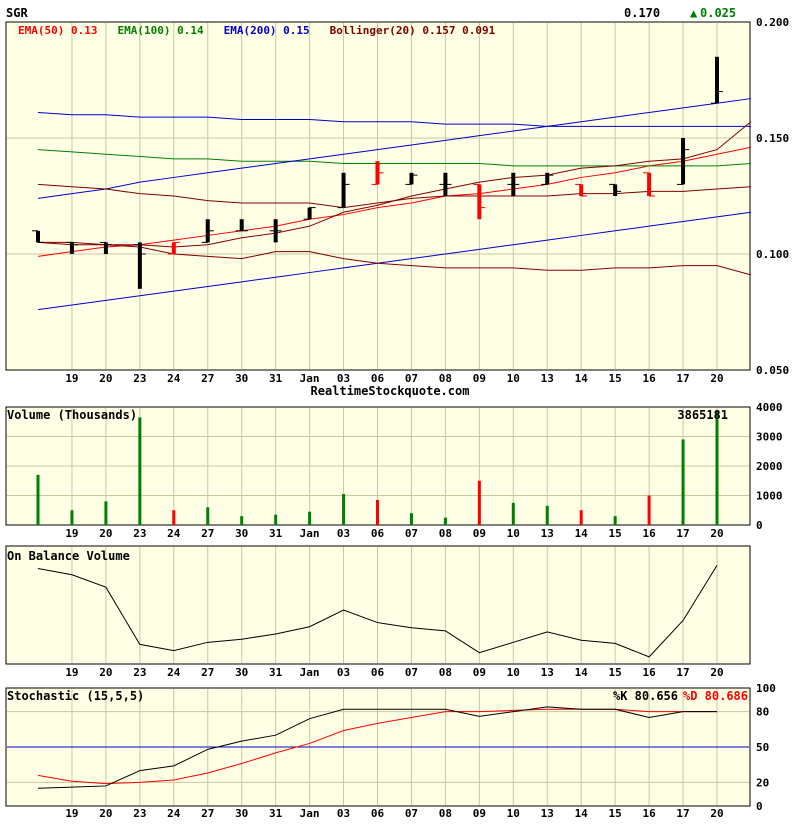 The image size is (800, 824). Describe the element at coordinates (479, 813) in the screenshot. I see `x-tick-label: 09` at that location.